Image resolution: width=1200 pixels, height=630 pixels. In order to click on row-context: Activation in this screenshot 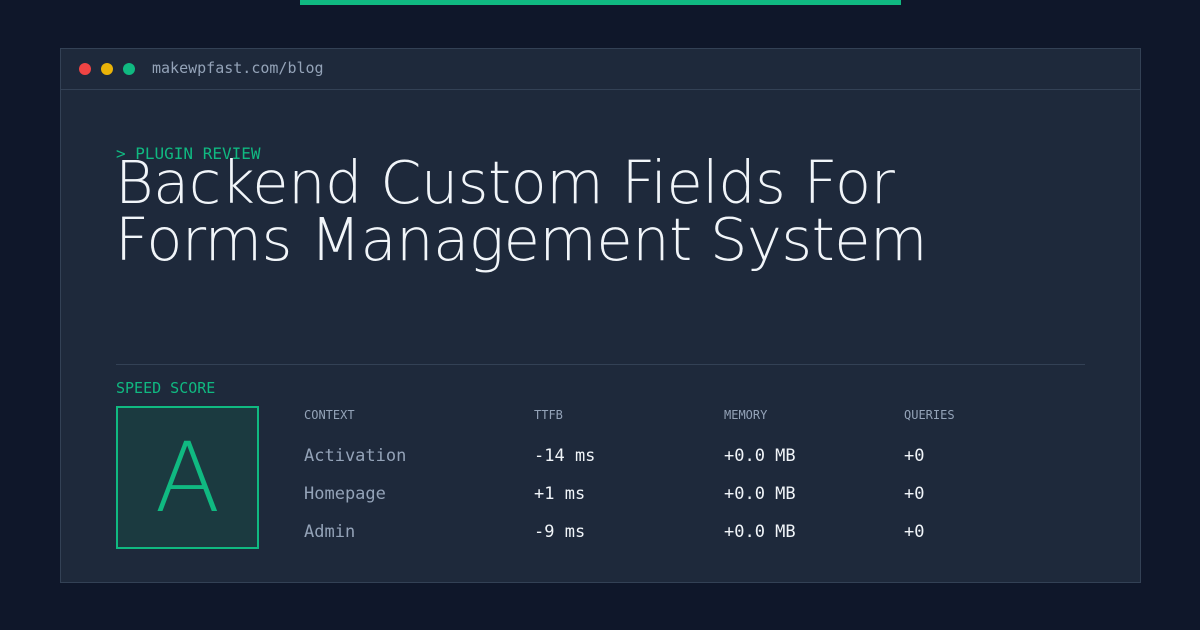, I will do `click(355, 456)`.